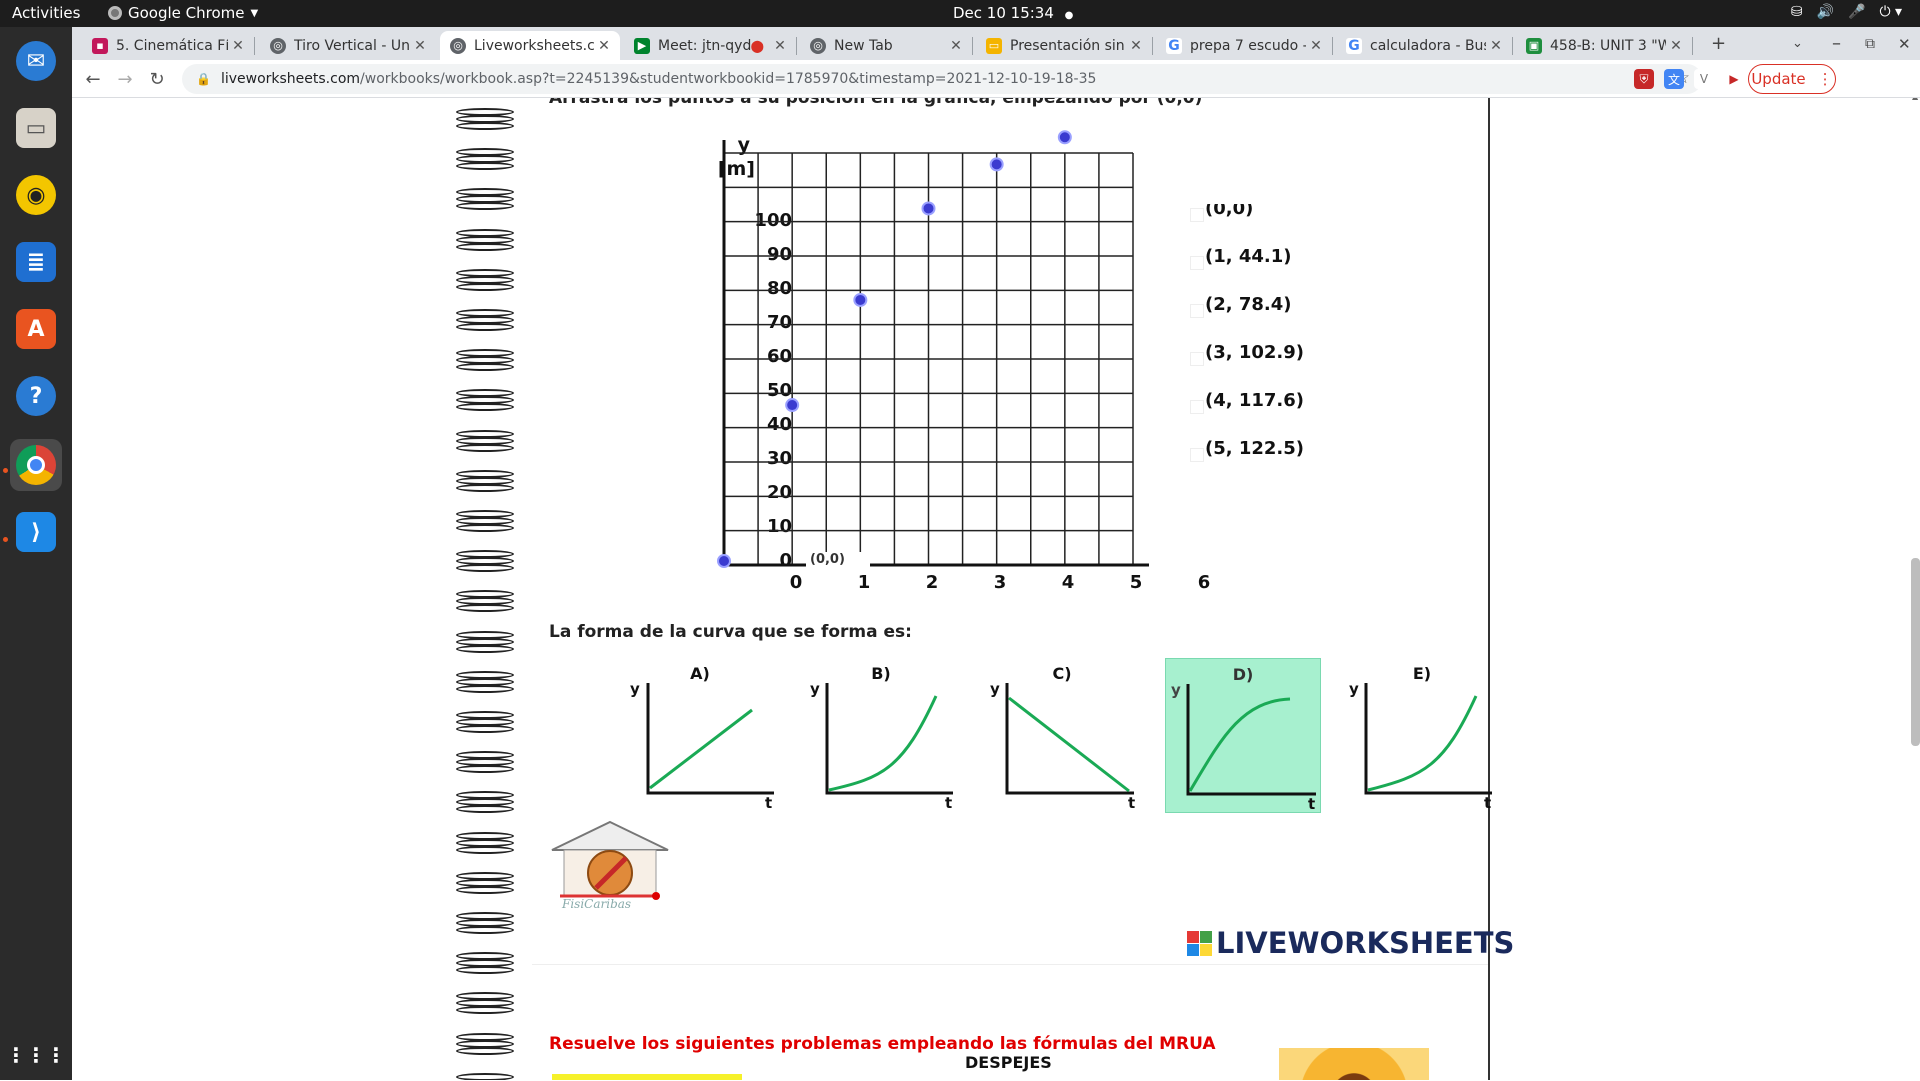 Image resolution: width=1920 pixels, height=1081 pixels. I want to click on app-menu: Google Chrome ▼, so click(183, 13).